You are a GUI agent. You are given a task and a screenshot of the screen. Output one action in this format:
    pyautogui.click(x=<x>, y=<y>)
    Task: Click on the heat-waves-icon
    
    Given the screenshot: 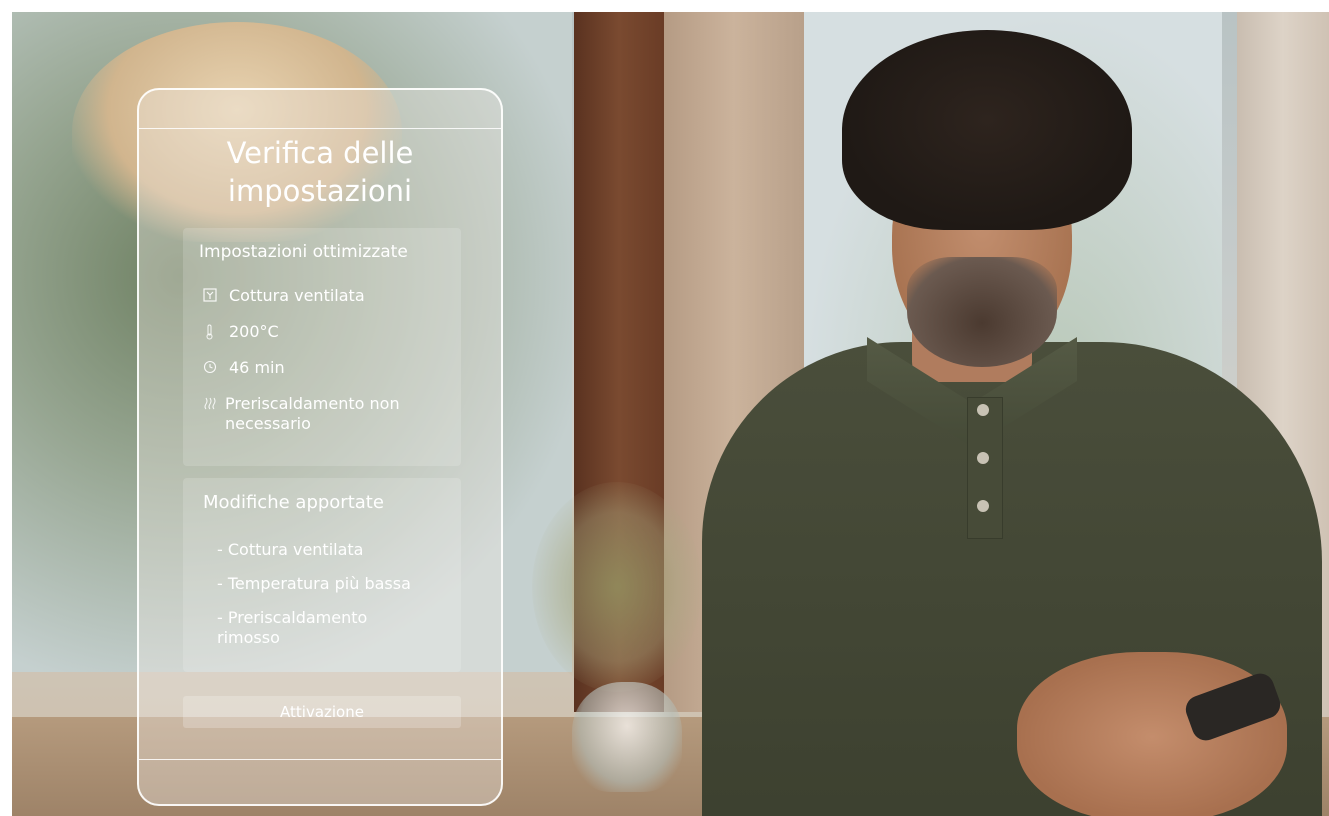 What is the action you would take?
    pyautogui.click(x=210, y=406)
    